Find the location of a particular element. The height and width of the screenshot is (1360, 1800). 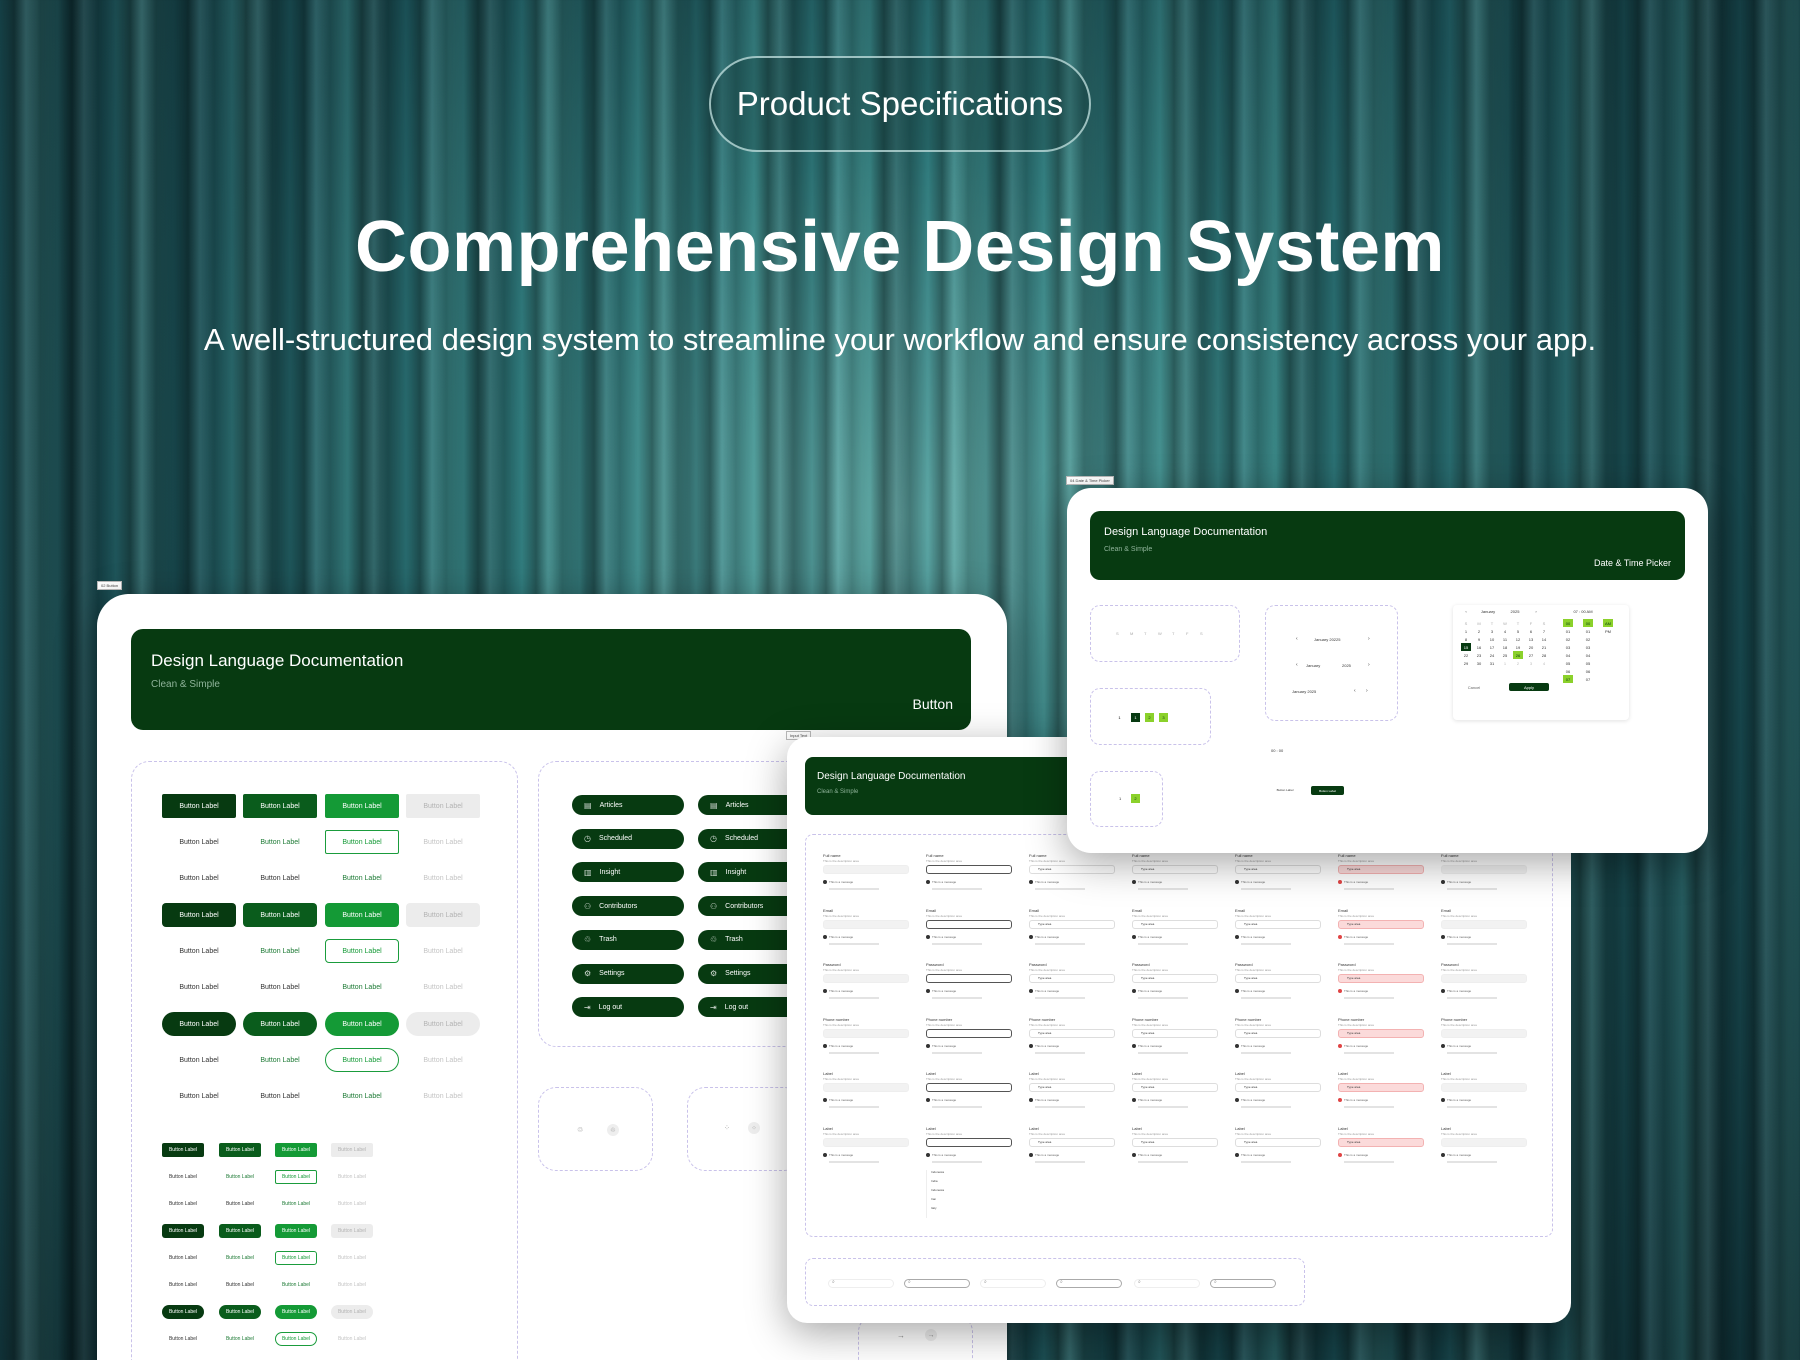

day-cell: 23 is located at coordinates (1479, 655).